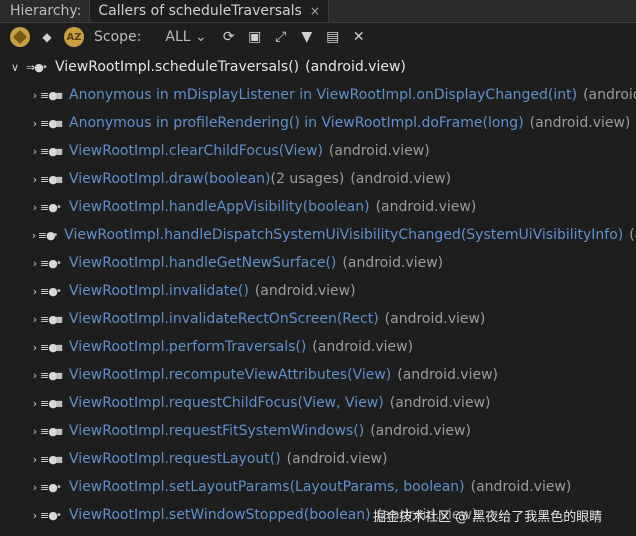  What do you see at coordinates (307, 37) in the screenshot?
I see `pin-icon: ▼` at bounding box center [307, 37].